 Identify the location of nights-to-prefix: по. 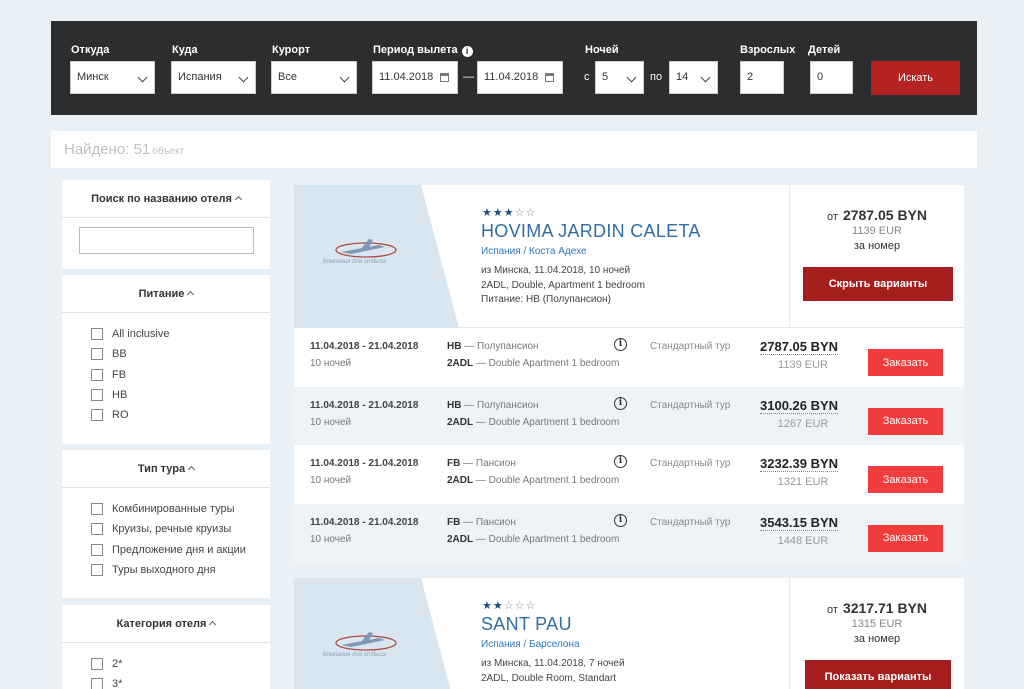
(656, 77).